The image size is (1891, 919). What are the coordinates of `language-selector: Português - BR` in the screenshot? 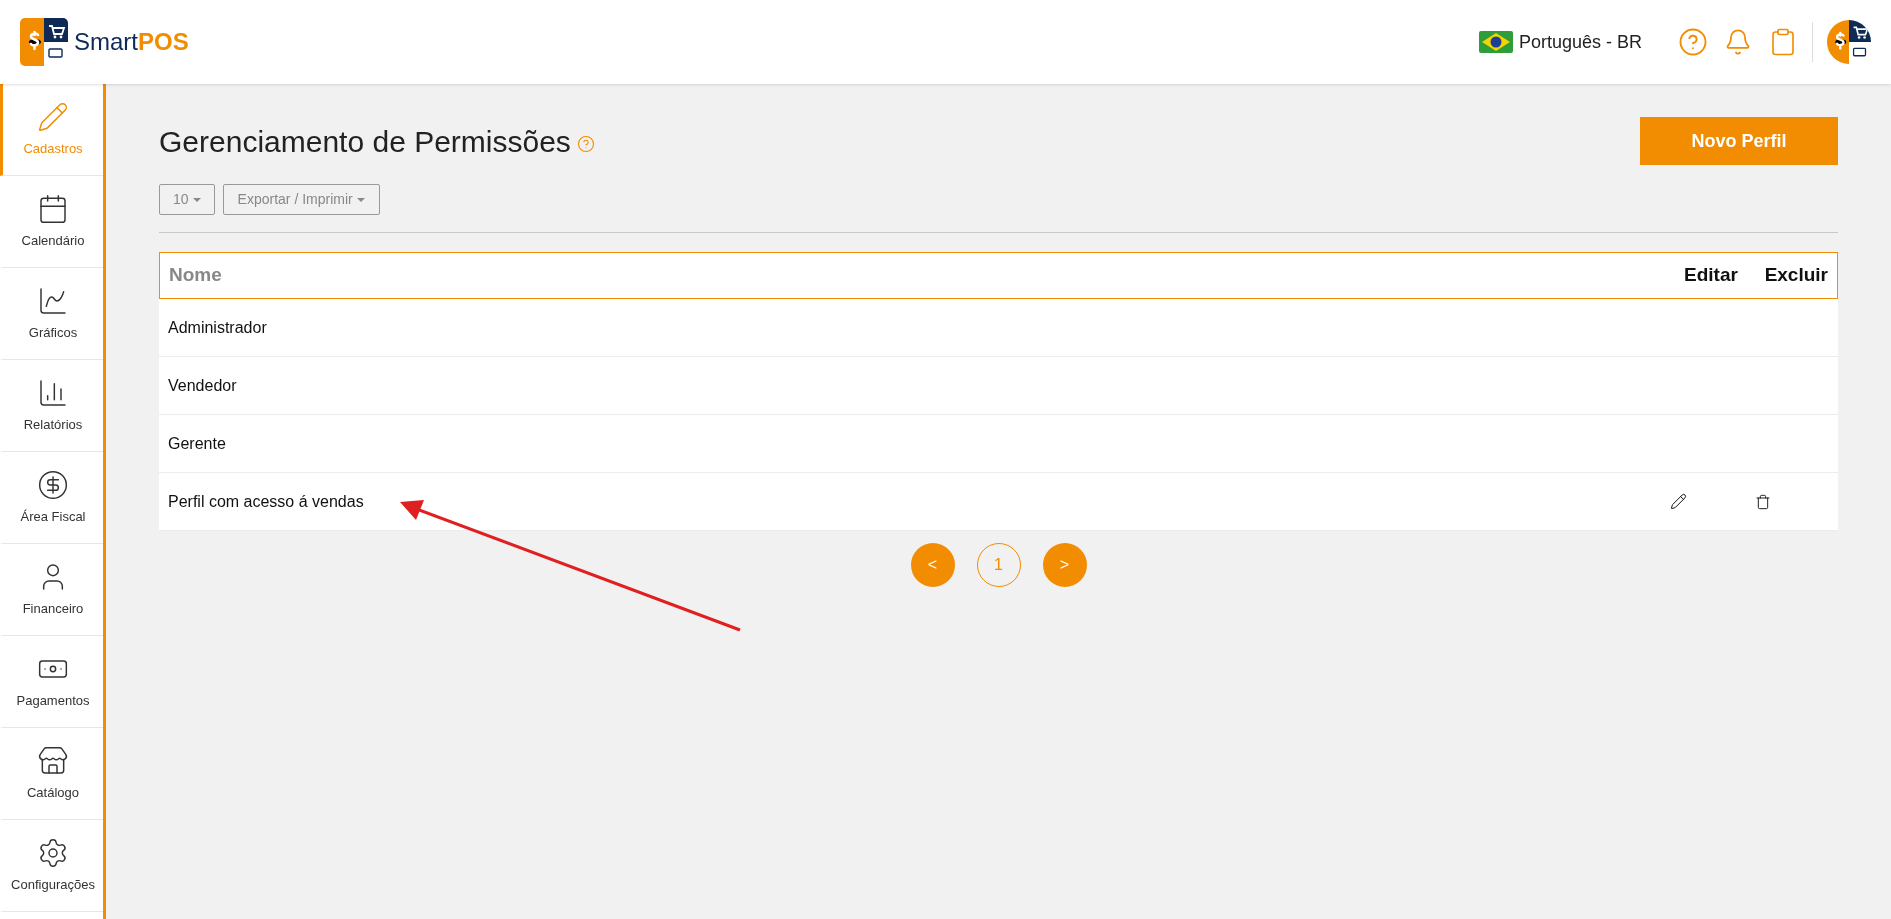 It's located at (1560, 42).